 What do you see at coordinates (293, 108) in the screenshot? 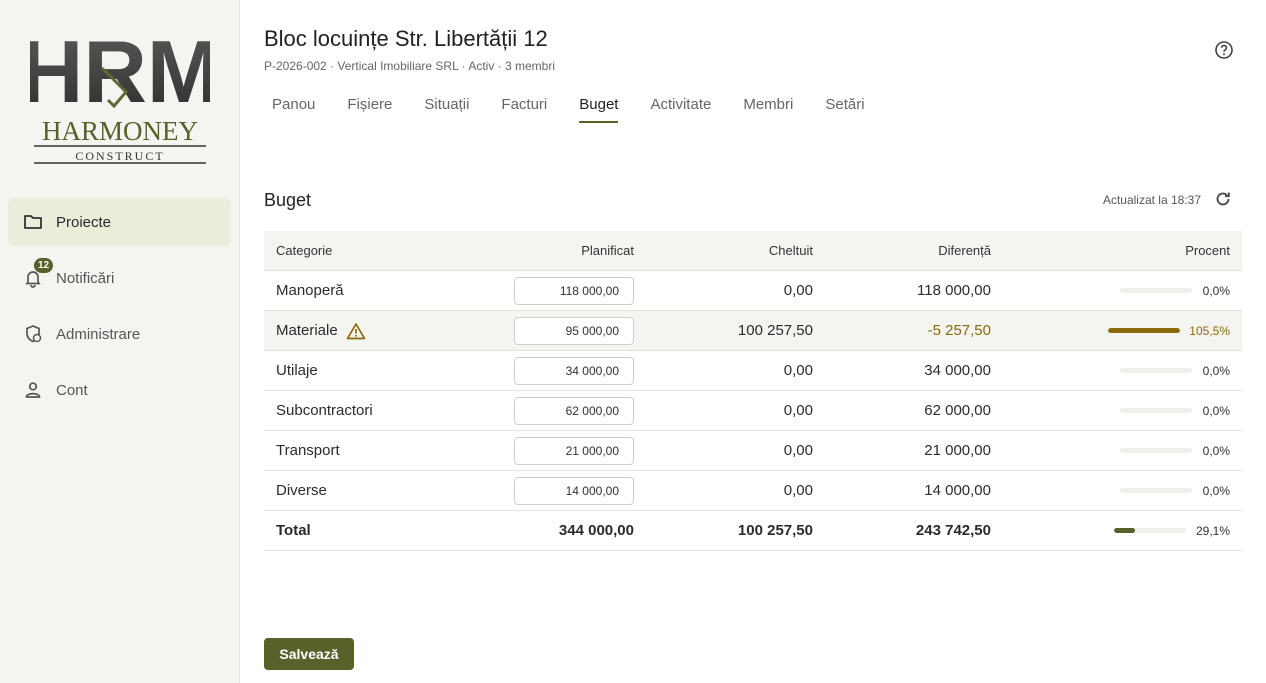
I see `tab-panou: Panou` at bounding box center [293, 108].